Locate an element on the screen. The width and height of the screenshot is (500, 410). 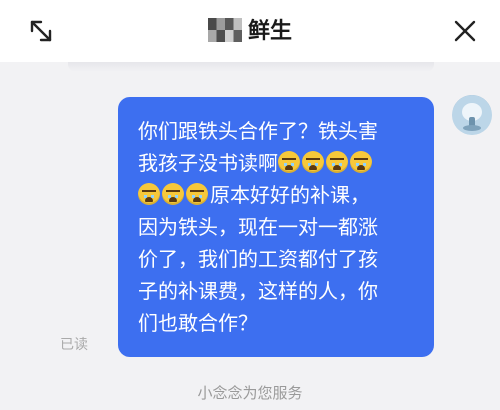
message-line-with-emoji: 原本好好的补课， is located at coordinates (279, 195).